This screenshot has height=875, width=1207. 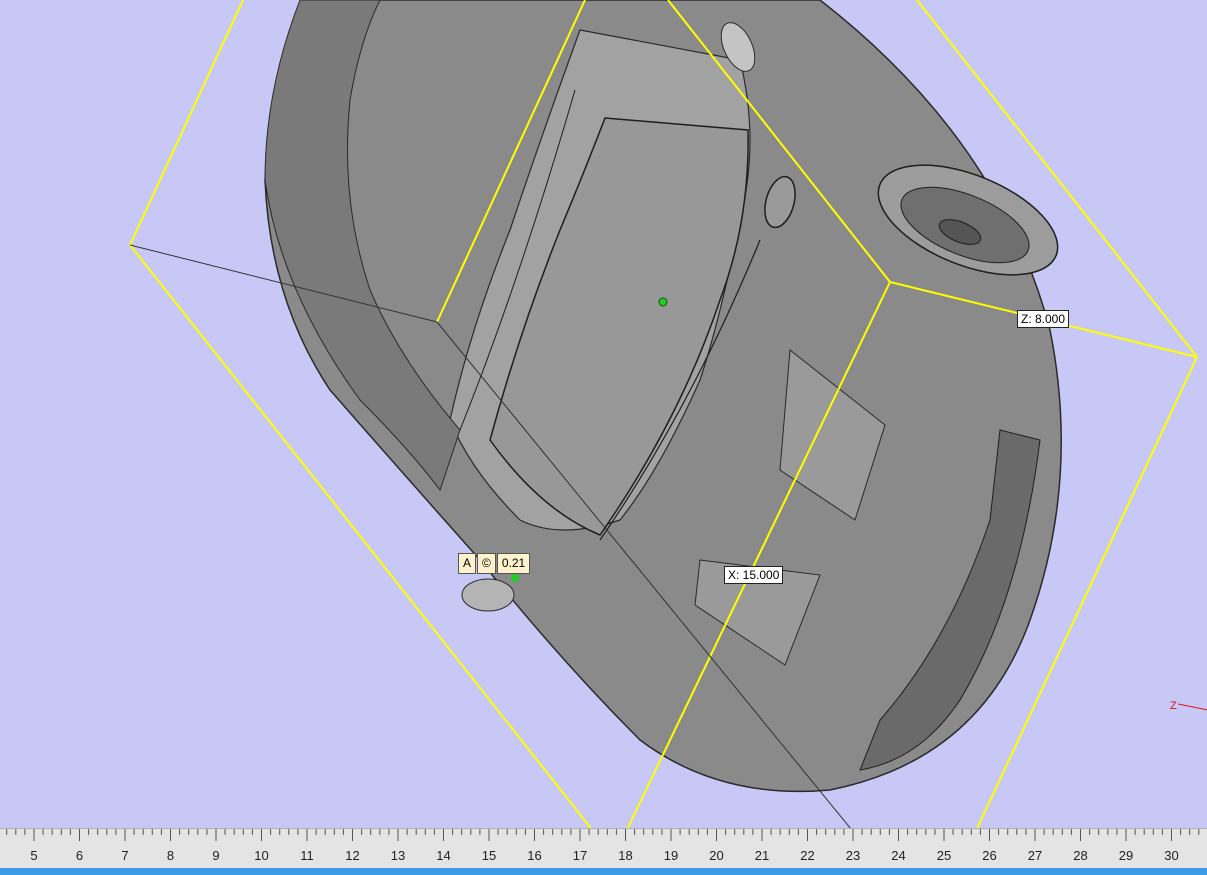 I want to click on ruler-label: 19, so click(x=671, y=855).